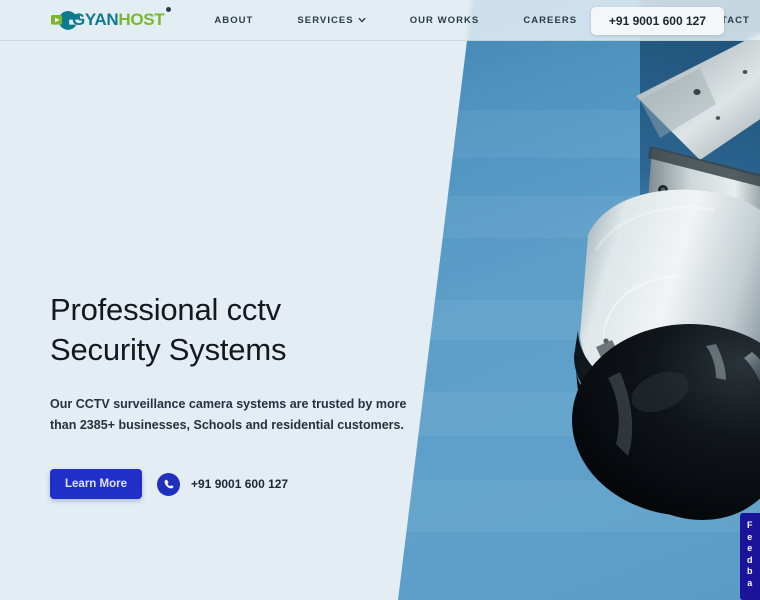 The image size is (760, 600). I want to click on nav-item-our-works: OUR WORKS, so click(445, 20).